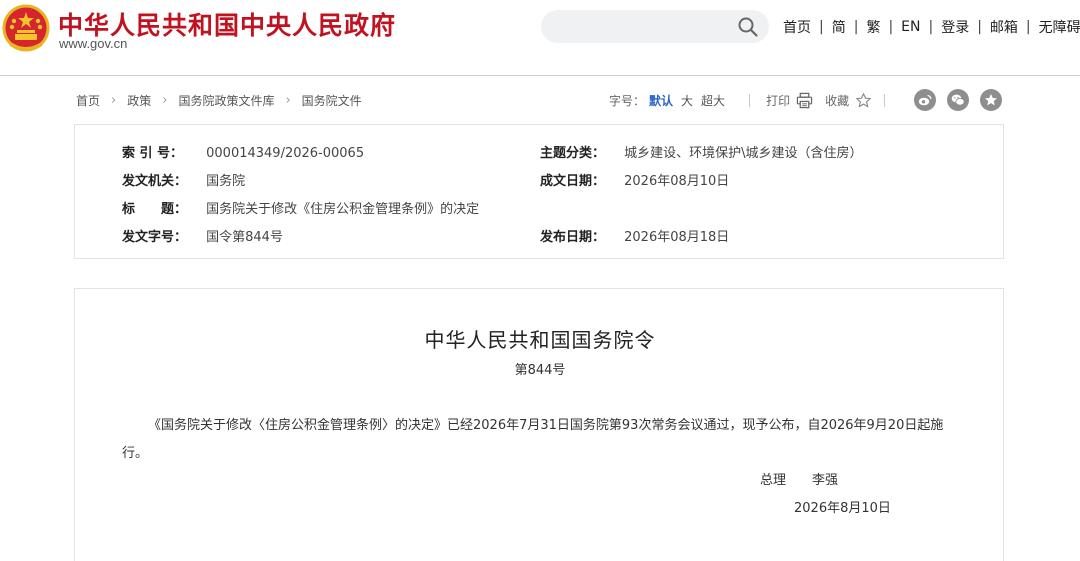  Describe the element at coordinates (573, 237) in the screenshot. I see `meta-published-label: 发布日期：` at that location.